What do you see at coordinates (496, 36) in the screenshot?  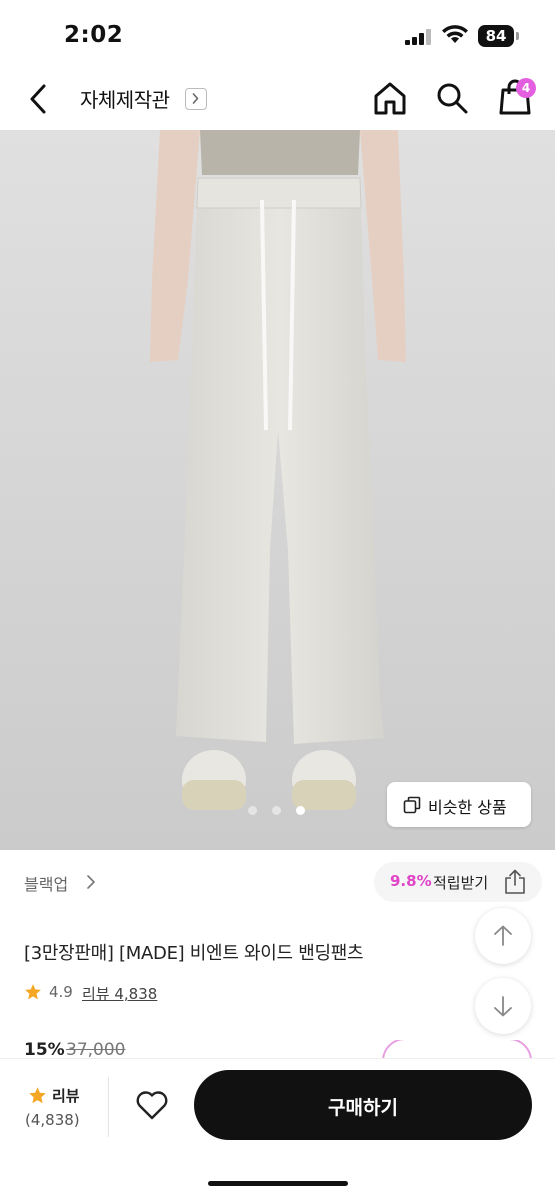 I see `battery-indicator: 84` at bounding box center [496, 36].